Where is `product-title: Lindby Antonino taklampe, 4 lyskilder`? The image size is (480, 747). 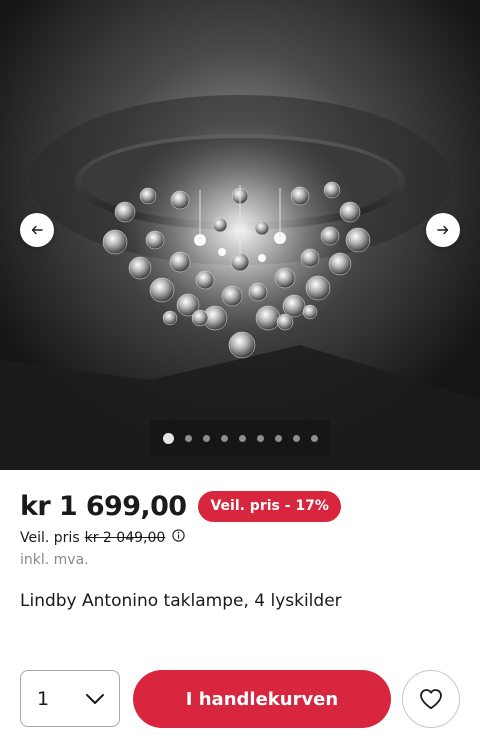
product-title: Lindby Antonino taklampe, 4 lyskilder is located at coordinates (181, 601).